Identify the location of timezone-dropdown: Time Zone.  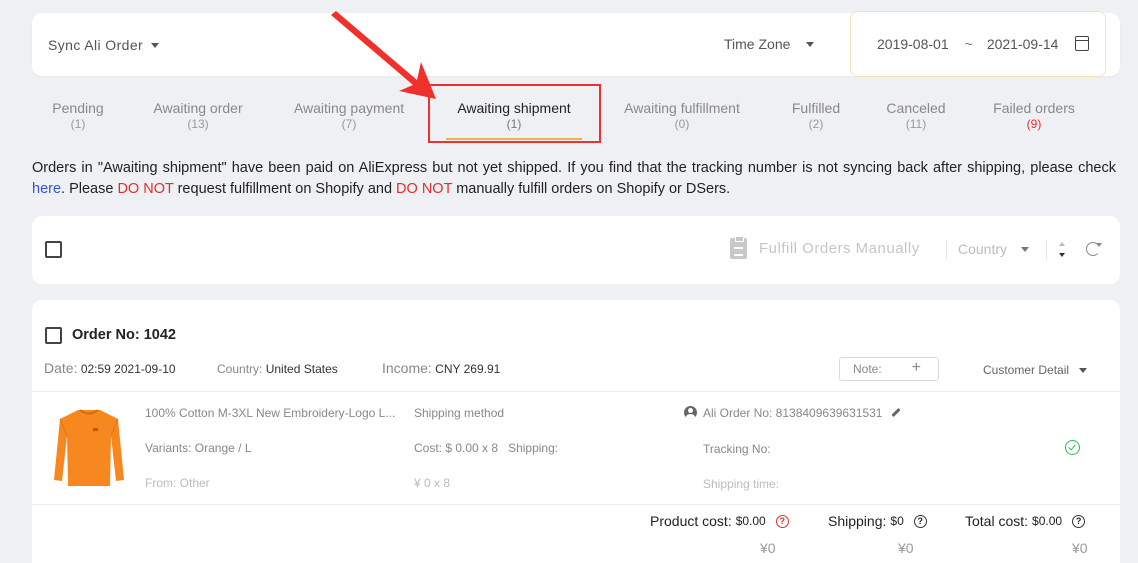
(769, 44).